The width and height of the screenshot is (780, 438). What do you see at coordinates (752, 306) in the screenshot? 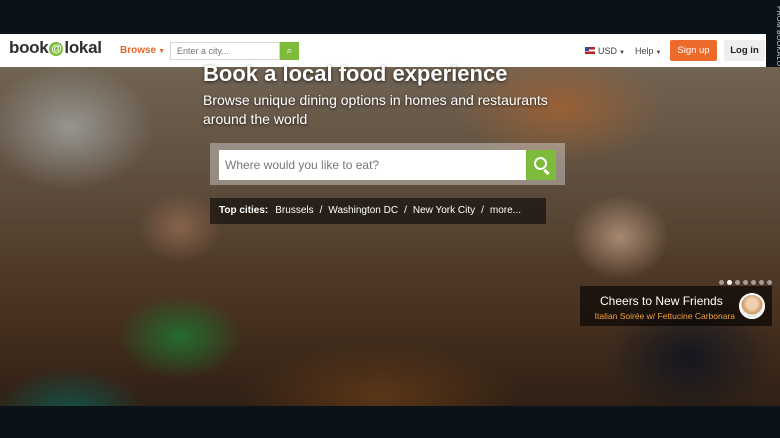
I see `host-avatar` at bounding box center [752, 306].